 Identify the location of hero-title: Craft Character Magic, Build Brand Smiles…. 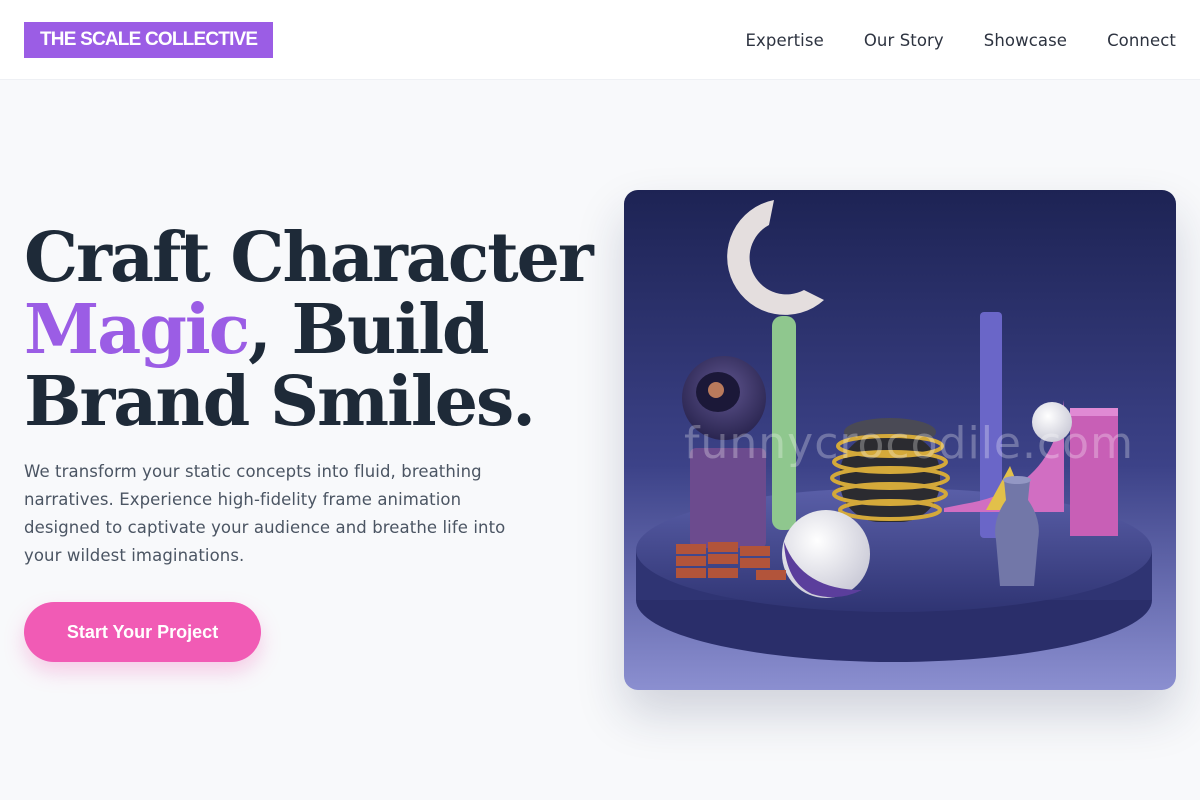
(314, 330).